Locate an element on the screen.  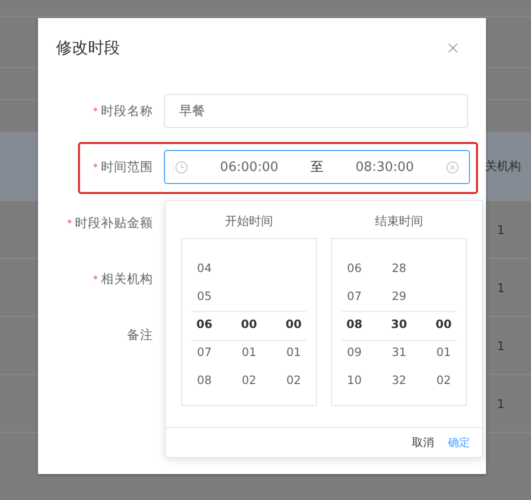
time-option: 05 is located at coordinates (204, 296).